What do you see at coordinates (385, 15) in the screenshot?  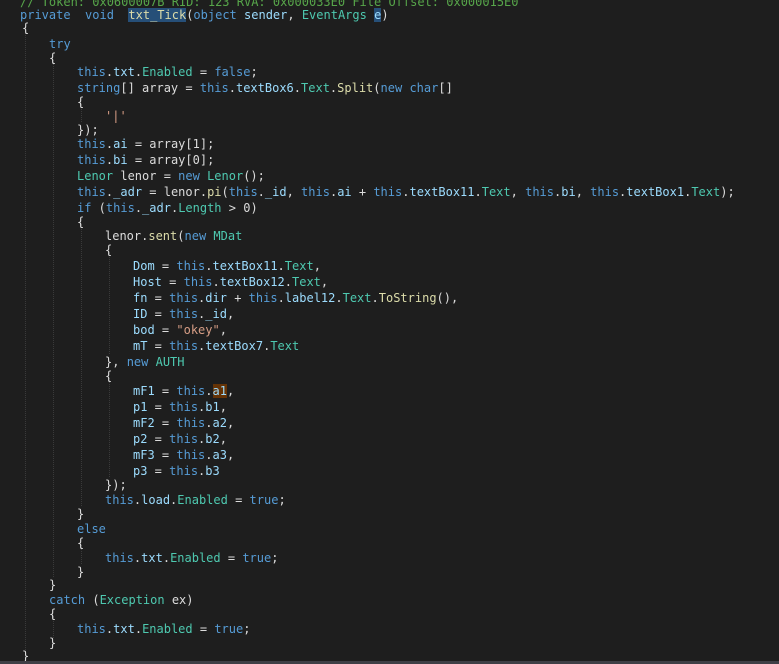 I see `code-token: )` at bounding box center [385, 15].